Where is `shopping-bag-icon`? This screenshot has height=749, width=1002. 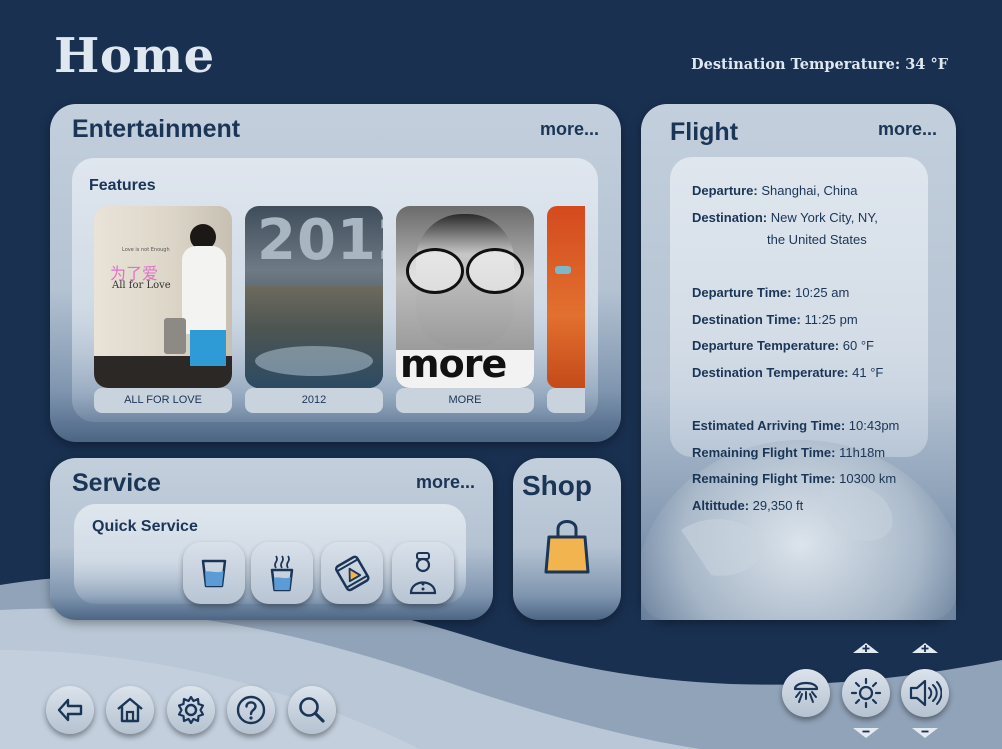
shopping-bag-icon is located at coordinates (567, 546).